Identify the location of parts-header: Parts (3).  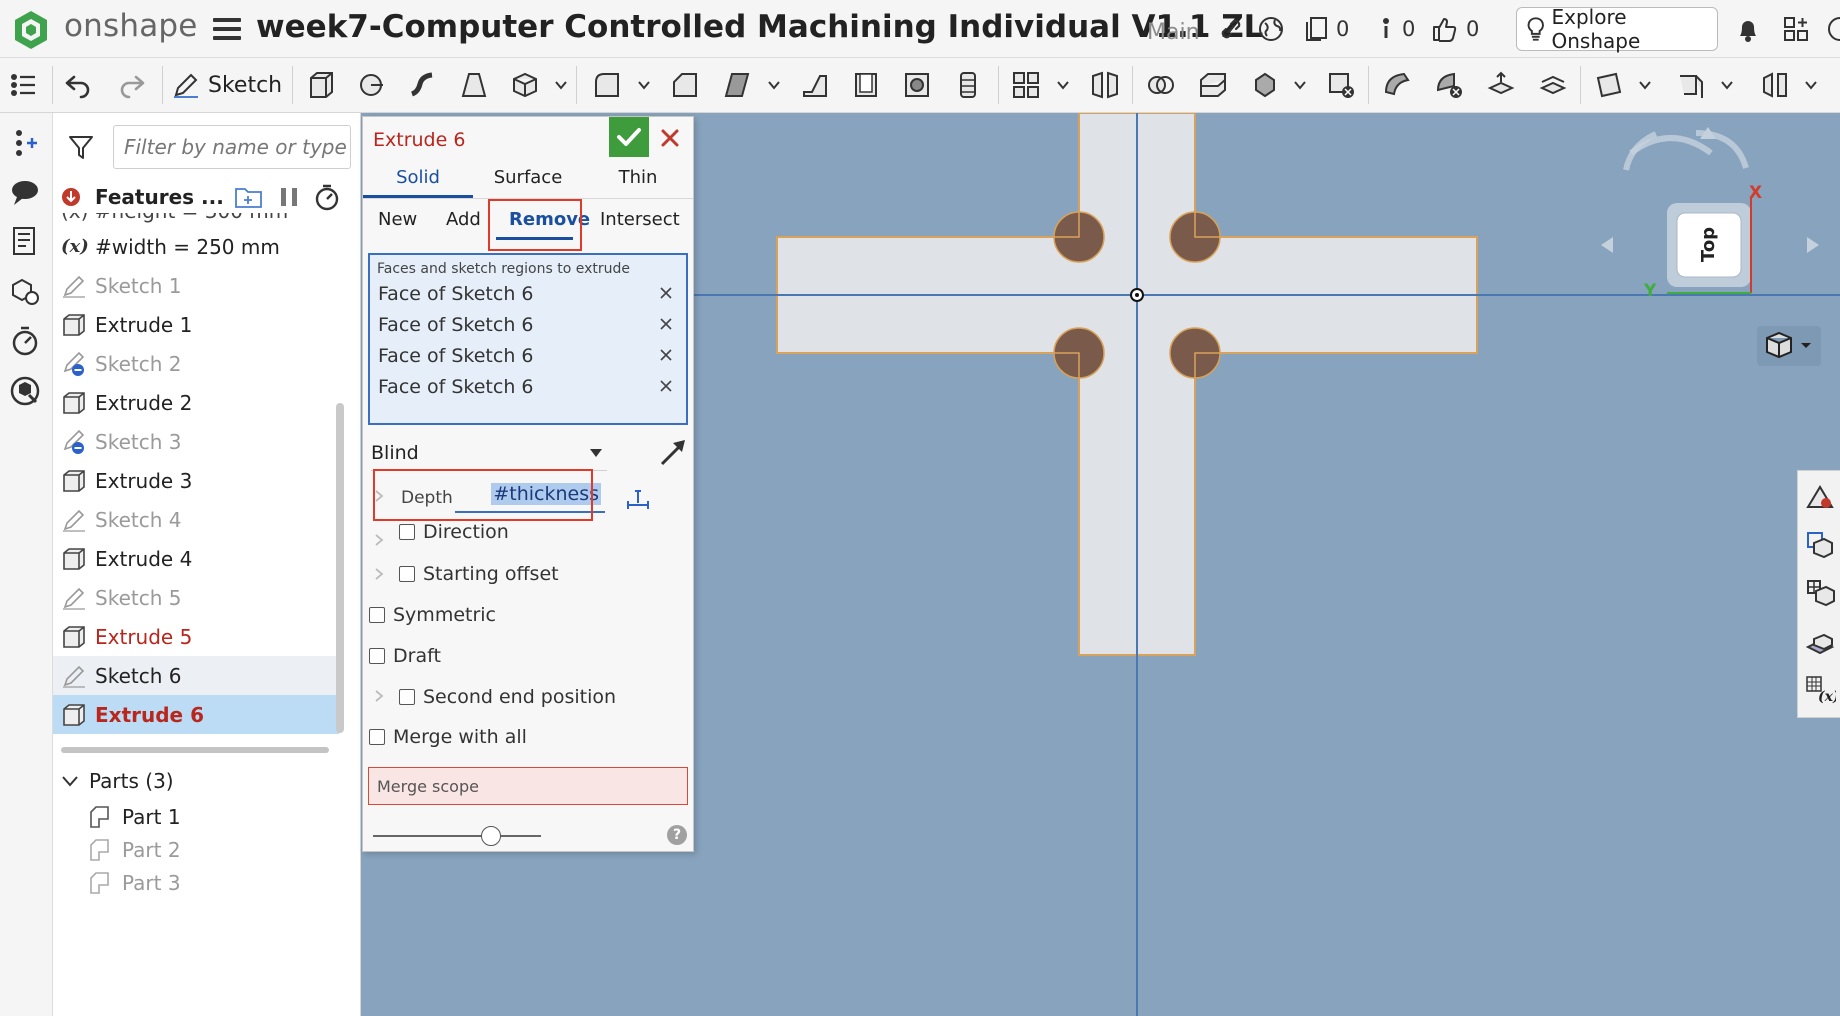
(117, 781).